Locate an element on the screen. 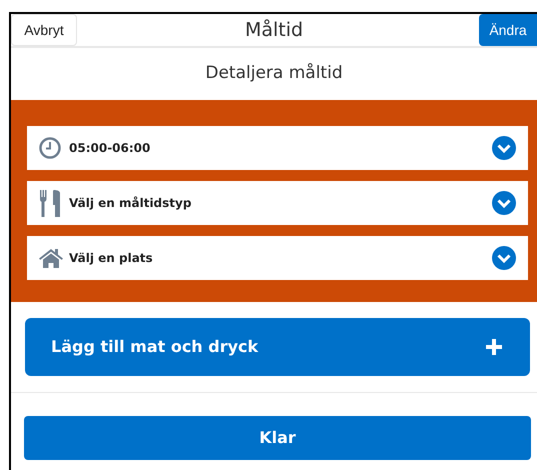  field-label: Välj en plats is located at coordinates (111, 258).